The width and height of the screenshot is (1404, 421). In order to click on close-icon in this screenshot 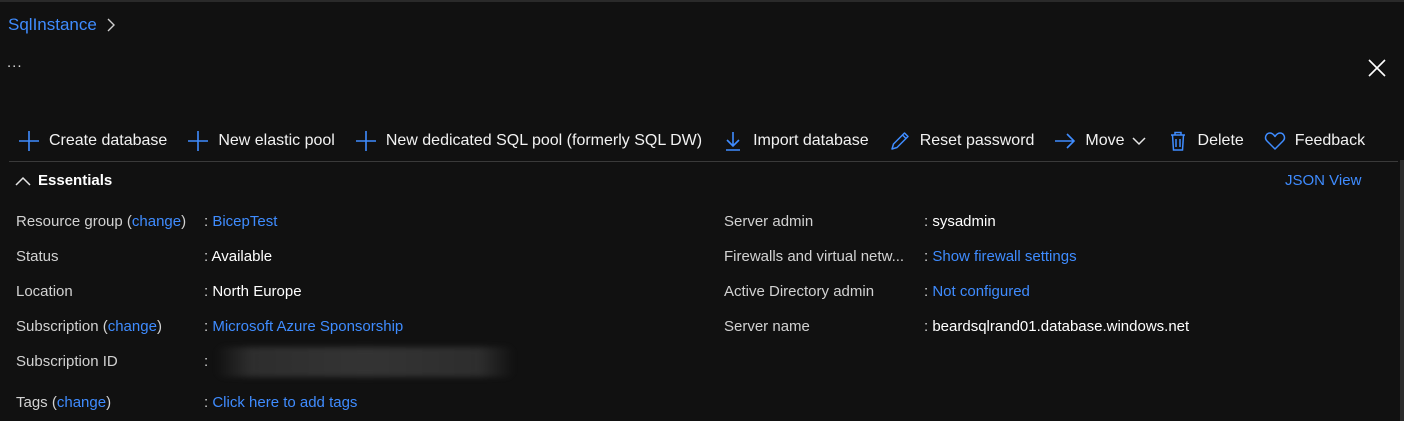, I will do `click(1377, 68)`.